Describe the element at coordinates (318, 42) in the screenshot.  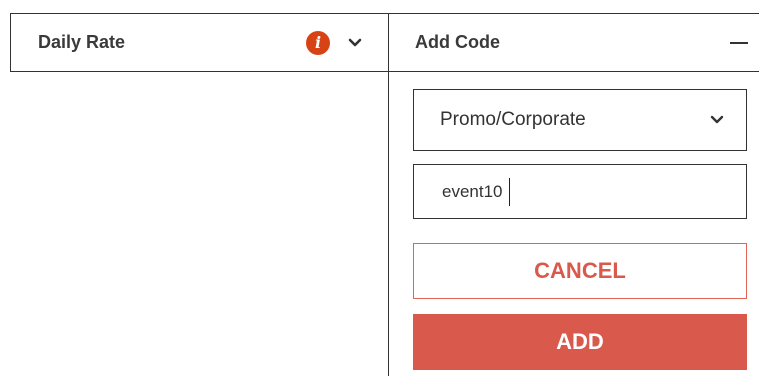
I see `info-icon: i` at that location.